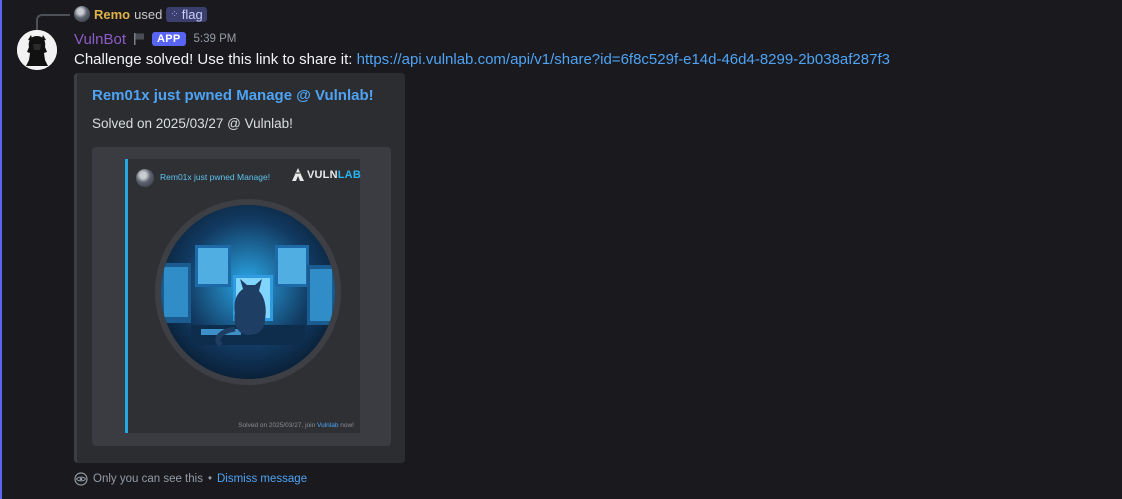 The height and width of the screenshot is (499, 1122). What do you see at coordinates (277, 425) in the screenshot?
I see `card-footer-prefix: Solved on 2025/03/27, join` at bounding box center [277, 425].